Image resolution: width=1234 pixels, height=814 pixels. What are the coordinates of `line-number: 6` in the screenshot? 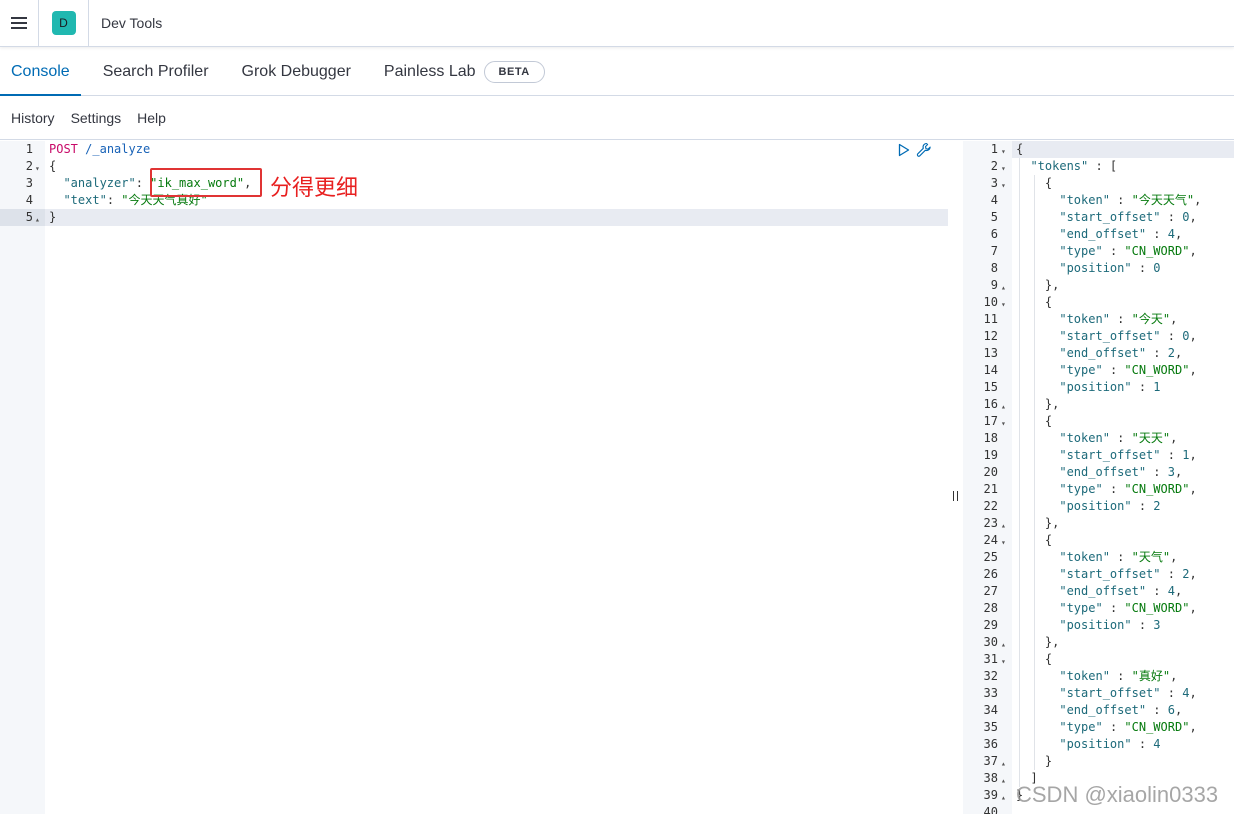 It's located at (994, 234).